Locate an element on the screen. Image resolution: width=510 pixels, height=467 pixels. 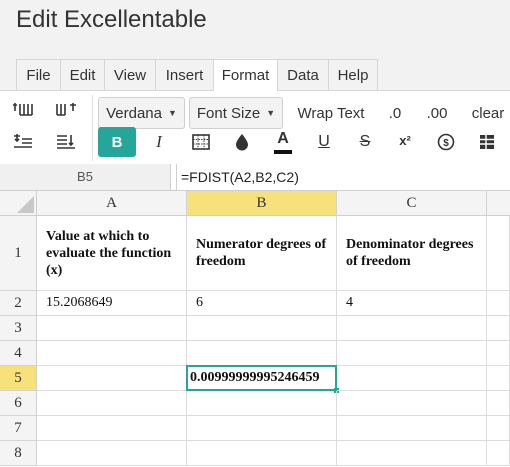
formula-bar: B5 =FDIST(A2,B2,C2) is located at coordinates (255, 177).